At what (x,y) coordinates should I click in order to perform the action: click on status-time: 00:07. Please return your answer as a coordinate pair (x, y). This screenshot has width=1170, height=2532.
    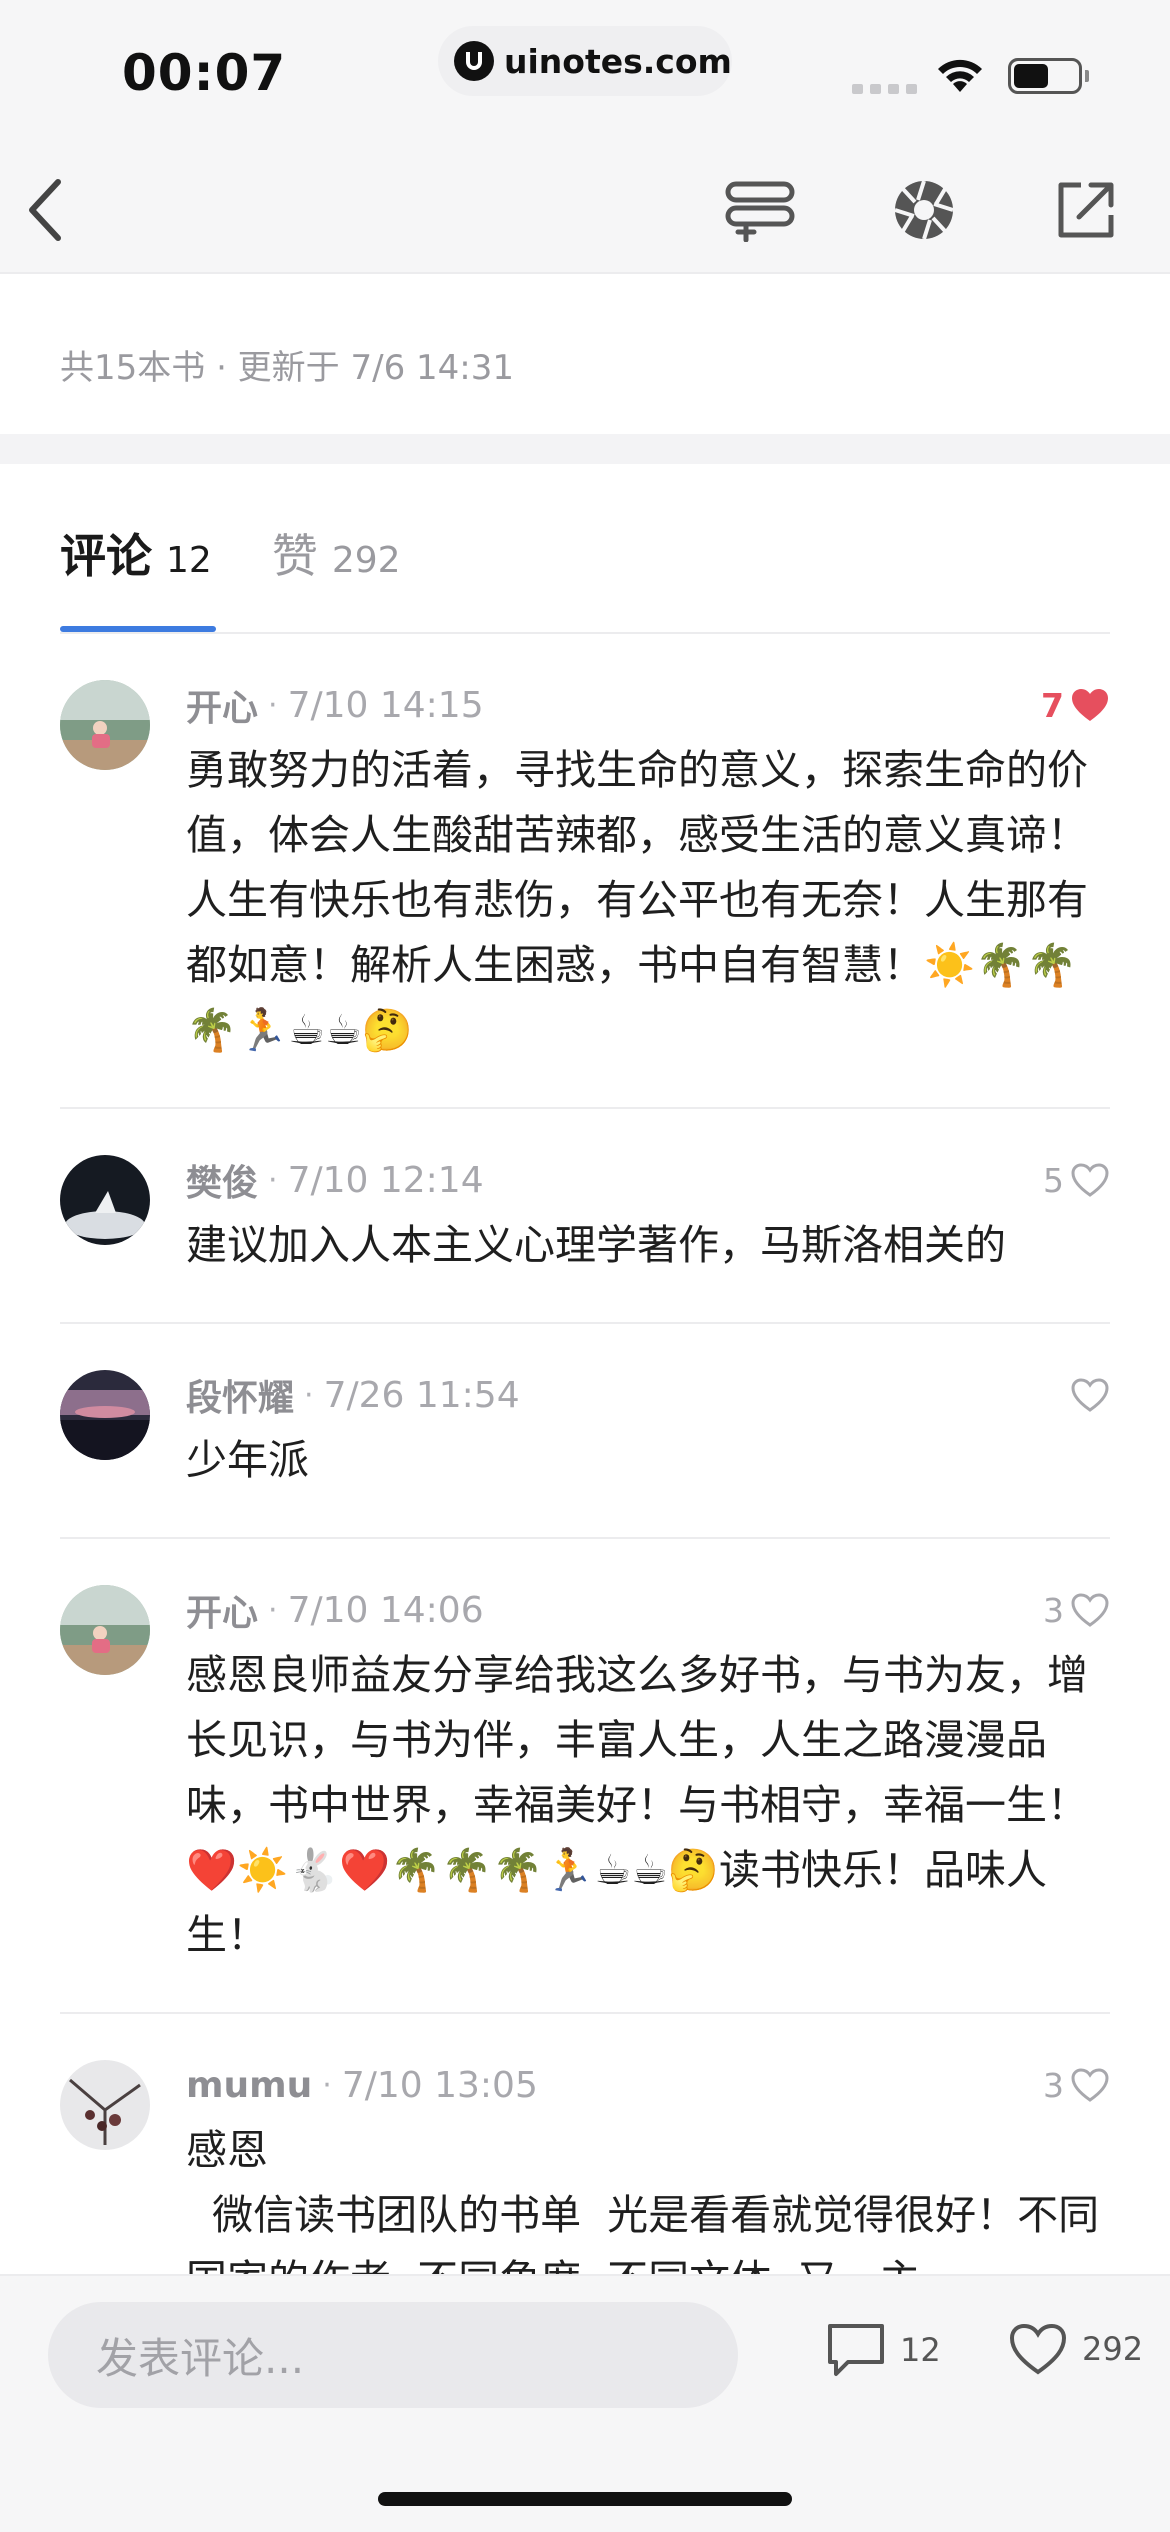
    Looking at the image, I should click on (204, 73).